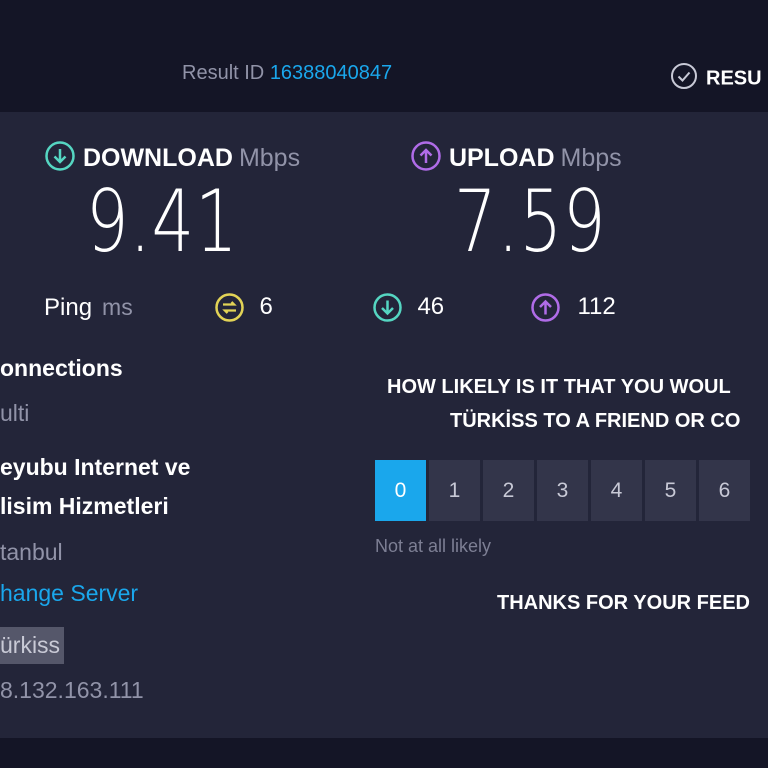 The height and width of the screenshot is (768, 768). Describe the element at coordinates (229, 310) in the screenshot. I see `ping-jitter-icon` at that location.